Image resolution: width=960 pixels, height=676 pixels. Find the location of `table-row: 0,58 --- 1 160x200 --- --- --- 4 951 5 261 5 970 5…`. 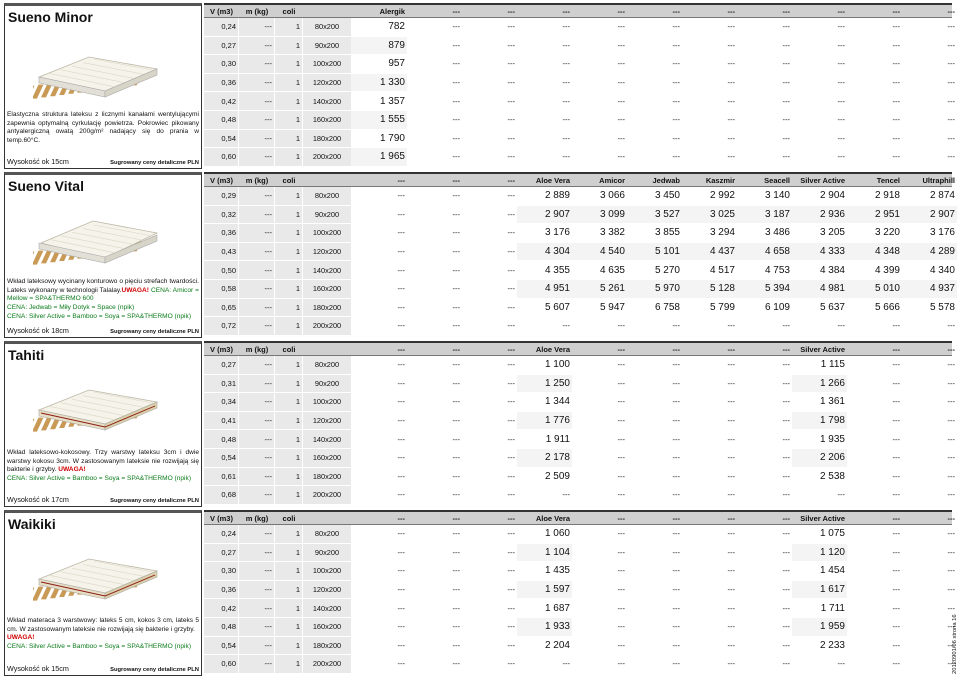

table-row: 0,58 --- 1 160x200 --- --- --- 4 951 5 261 5 970 5… is located at coordinates (580, 289).